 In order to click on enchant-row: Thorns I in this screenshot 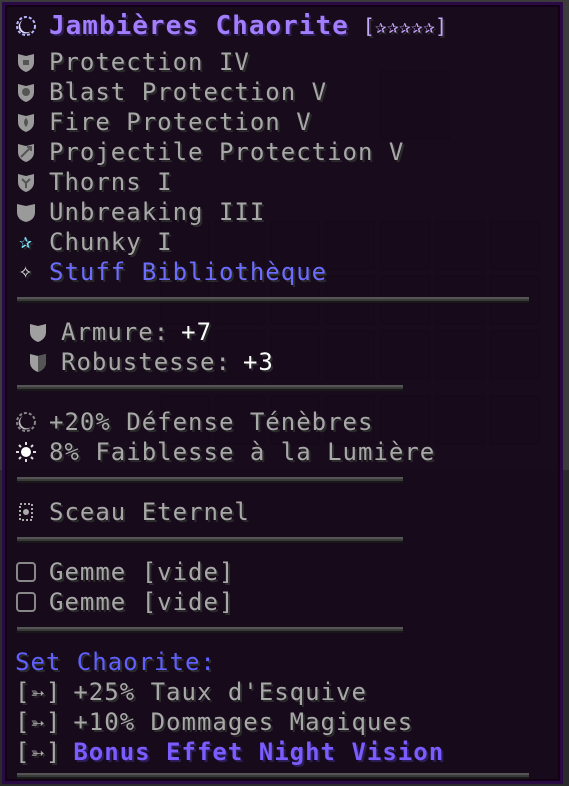, I will do `click(94, 182)`.